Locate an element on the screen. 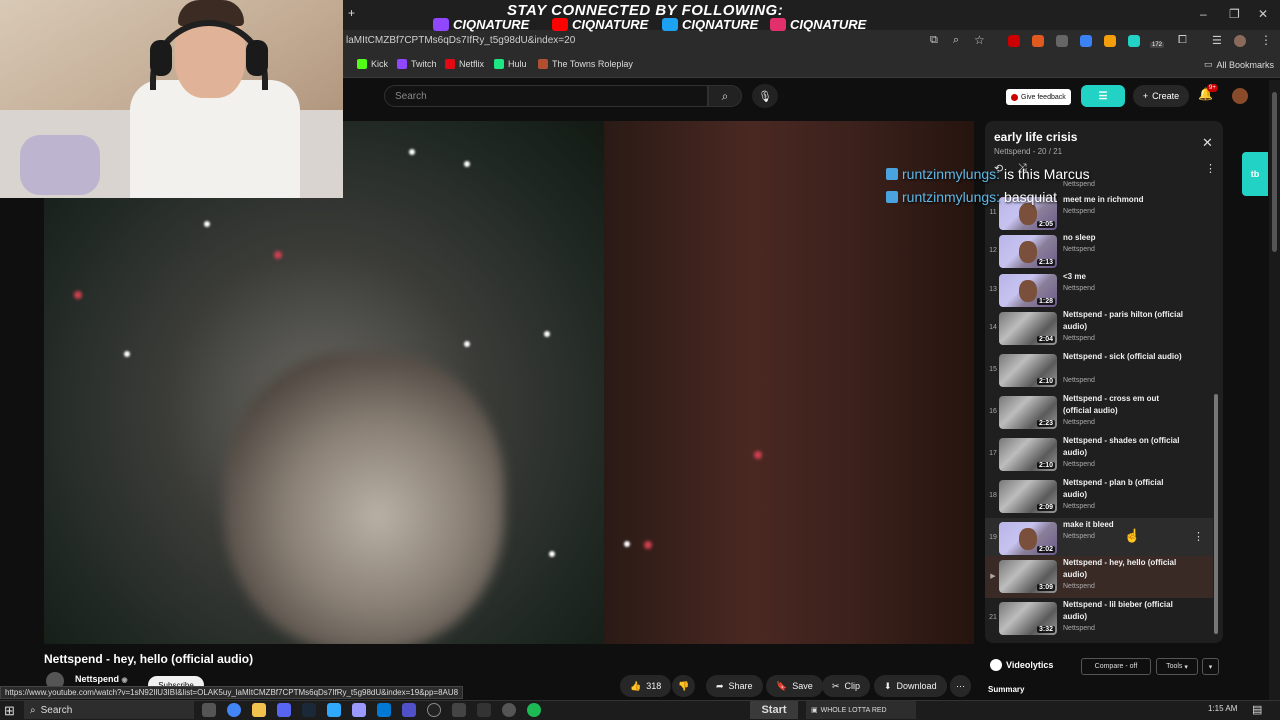  playlist-item: 12 2:13 no sleep Nettspend is located at coordinates (1099, 252).